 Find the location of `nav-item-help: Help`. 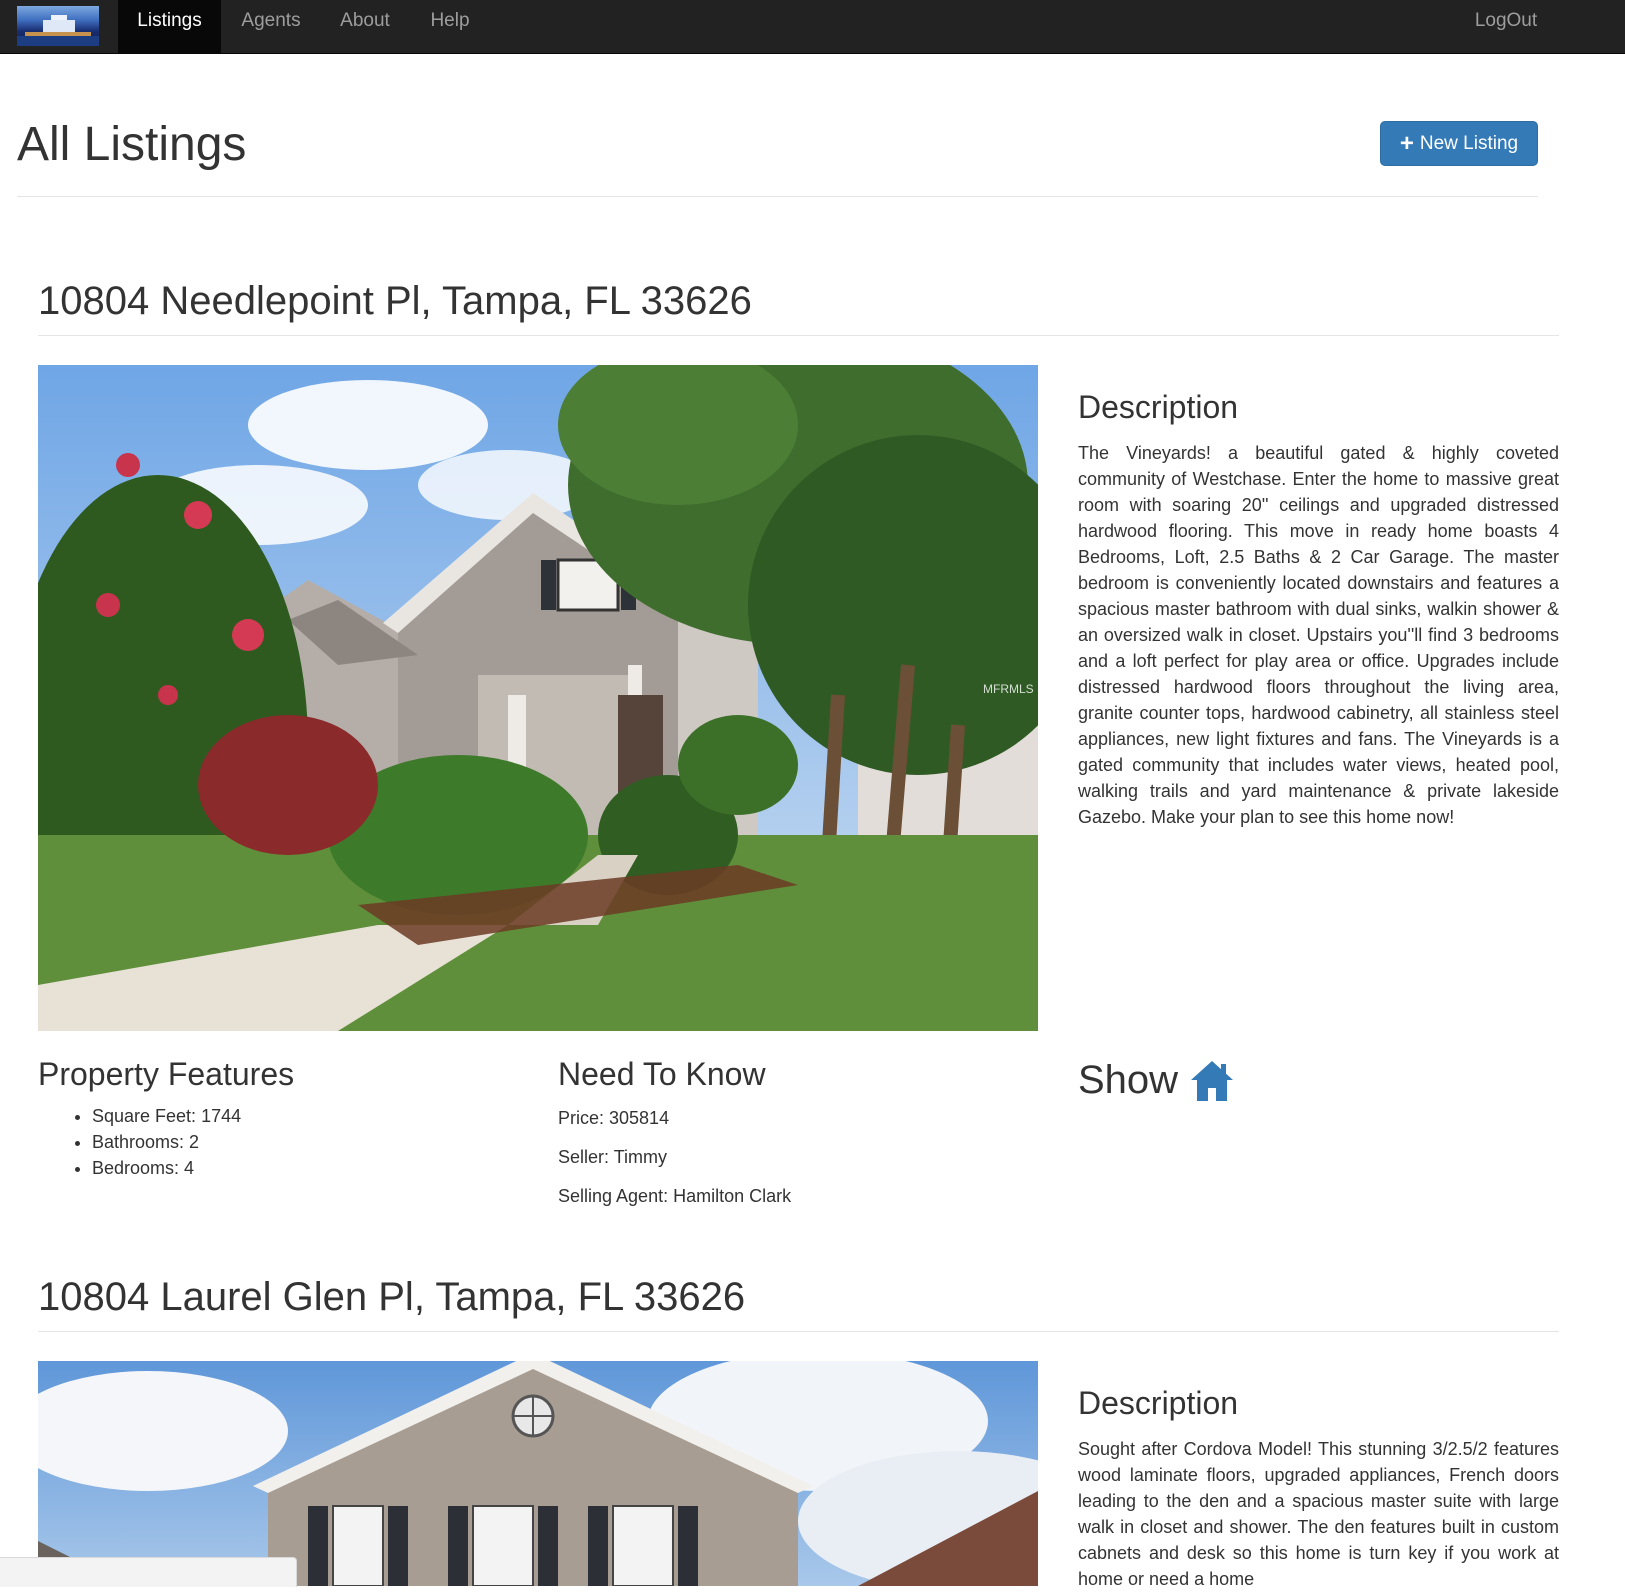

nav-item-help: Help is located at coordinates (450, 26).